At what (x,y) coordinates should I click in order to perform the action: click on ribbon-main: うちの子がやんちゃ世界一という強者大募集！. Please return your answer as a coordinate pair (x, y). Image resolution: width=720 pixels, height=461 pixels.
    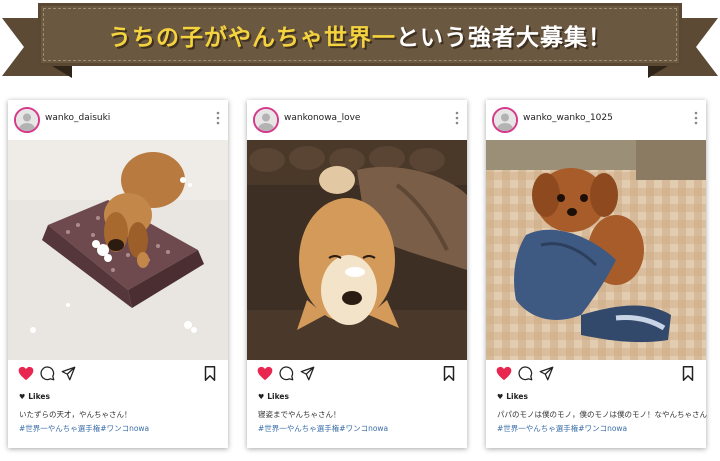
    Looking at the image, I should click on (360, 34).